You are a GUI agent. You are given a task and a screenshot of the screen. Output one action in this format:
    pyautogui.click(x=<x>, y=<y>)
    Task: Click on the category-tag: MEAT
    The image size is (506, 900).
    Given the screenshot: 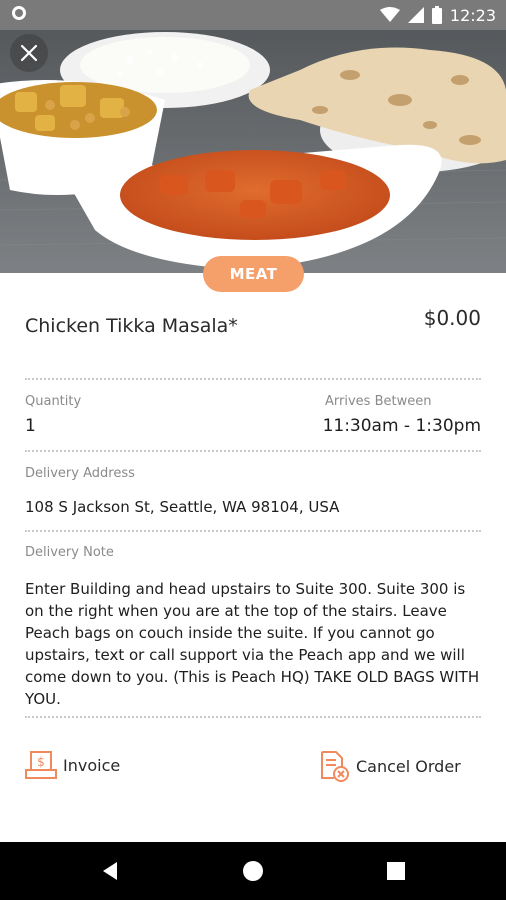 What is the action you would take?
    pyautogui.click(x=253, y=274)
    